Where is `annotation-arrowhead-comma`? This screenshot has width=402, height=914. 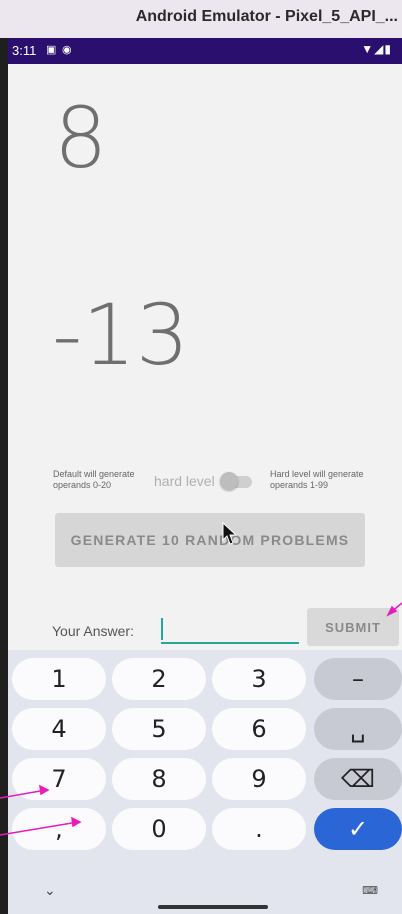
annotation-arrowhead-comma is located at coordinates (76, 822).